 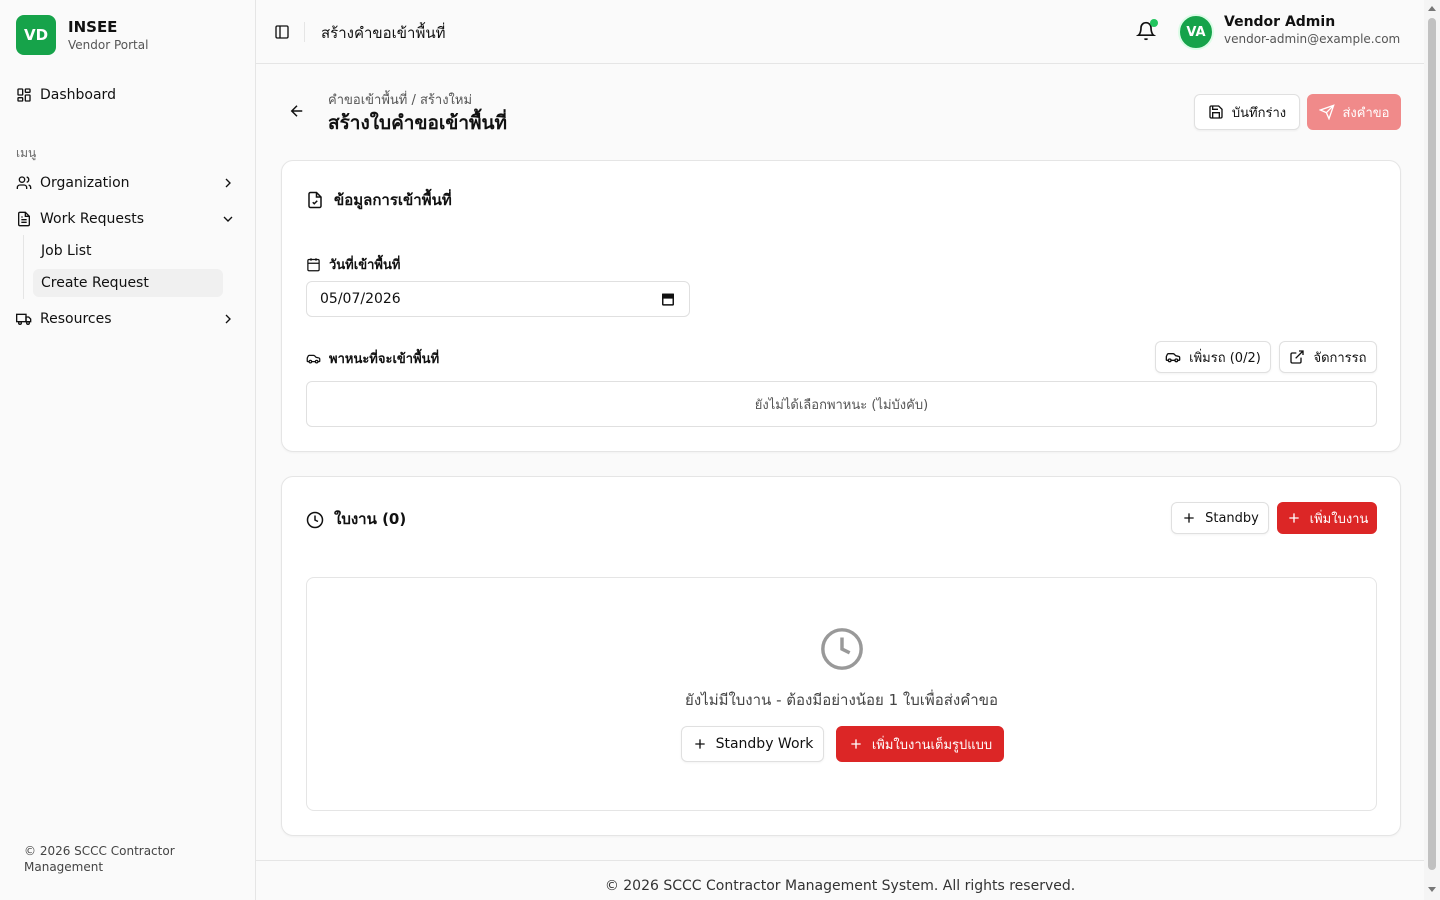 I want to click on sidebar-subitem-job-list: Job List, so click(x=128, y=251).